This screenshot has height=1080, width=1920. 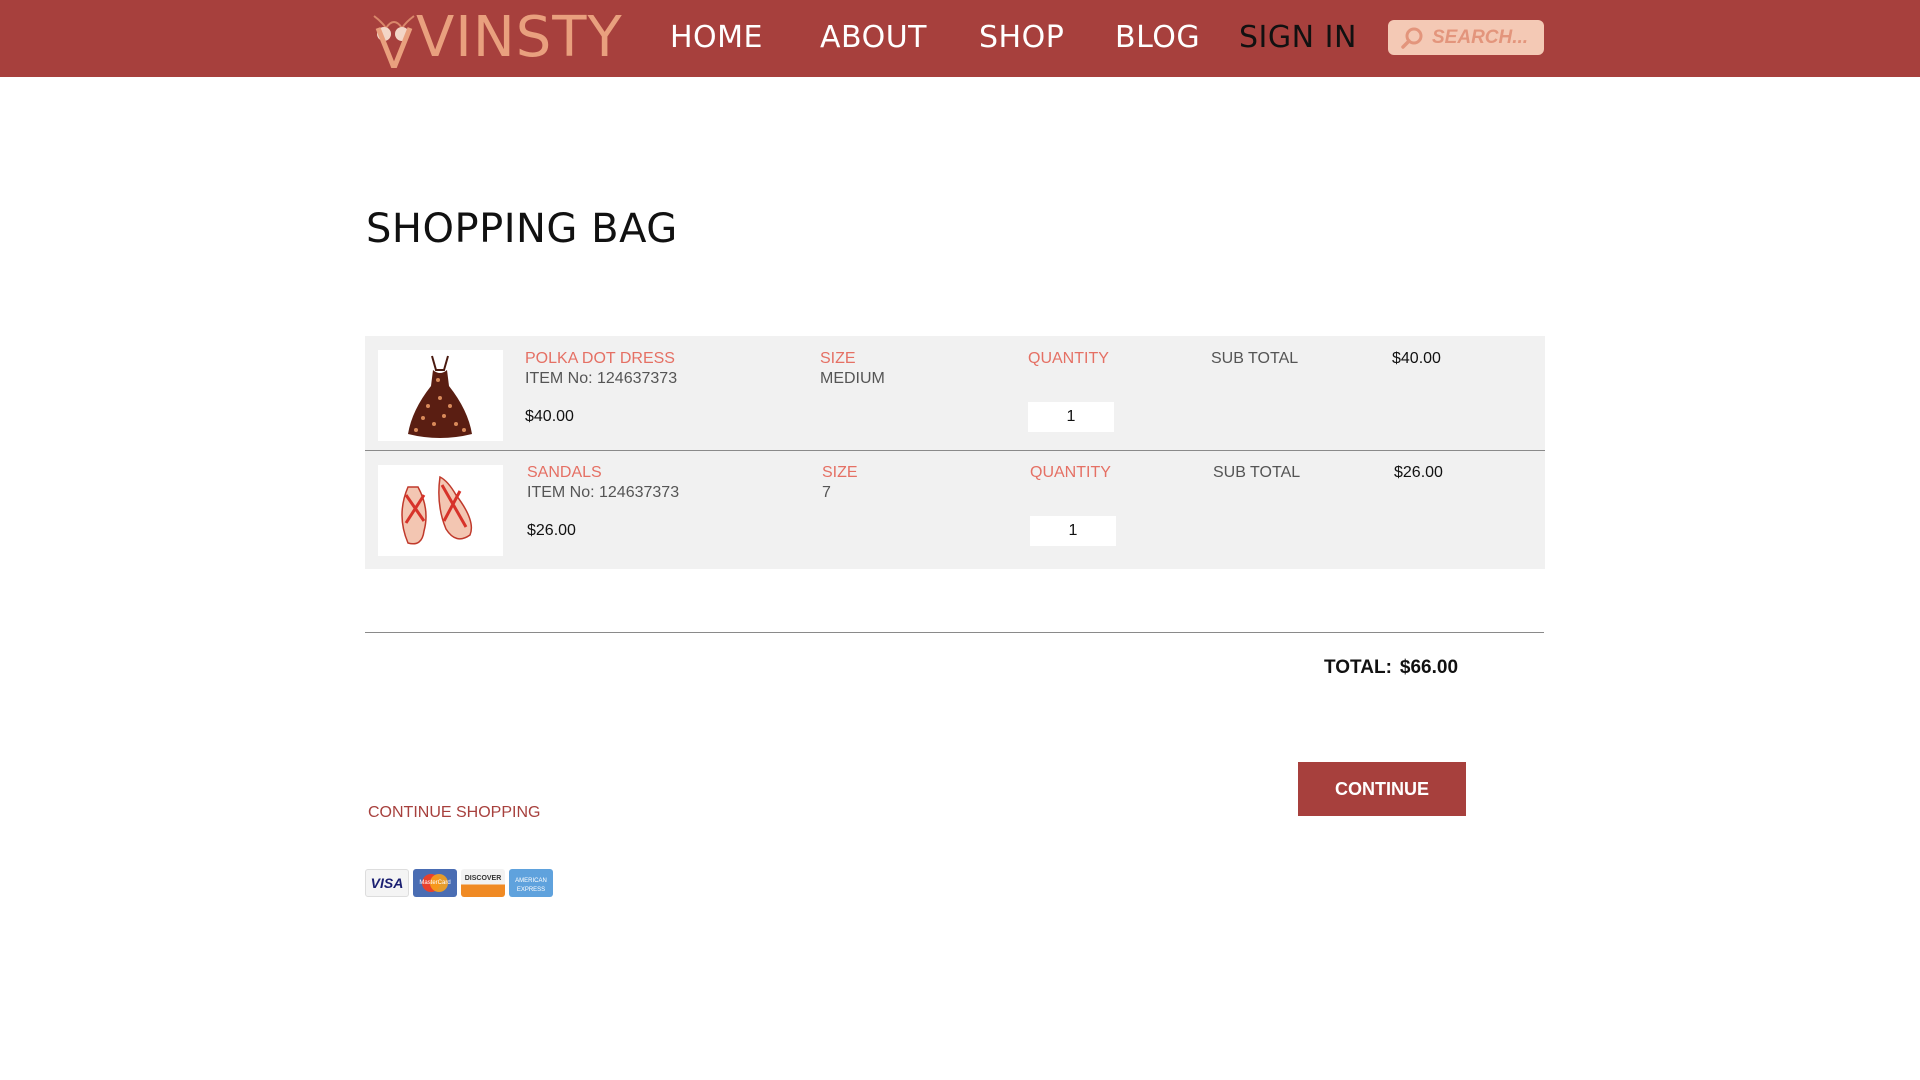 What do you see at coordinates (1021, 37) in the screenshot?
I see `nav-shop: SHOP` at bounding box center [1021, 37].